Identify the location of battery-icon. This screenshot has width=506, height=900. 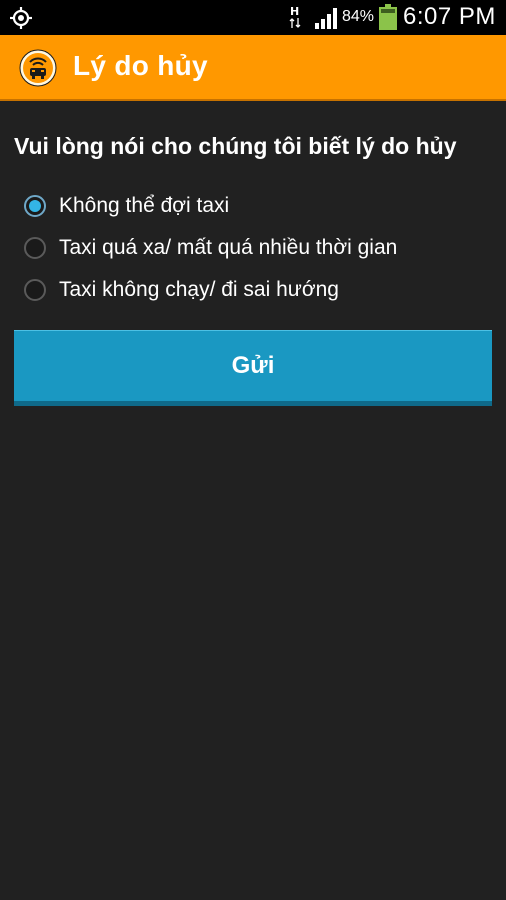
(388, 17).